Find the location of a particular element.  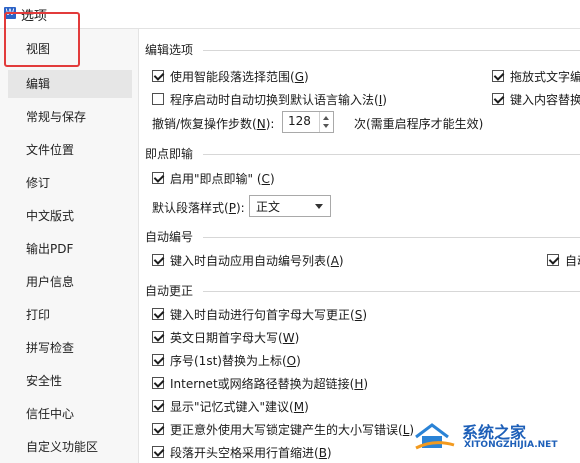

undo-steps-spinner: 128 is located at coordinates (308, 122).